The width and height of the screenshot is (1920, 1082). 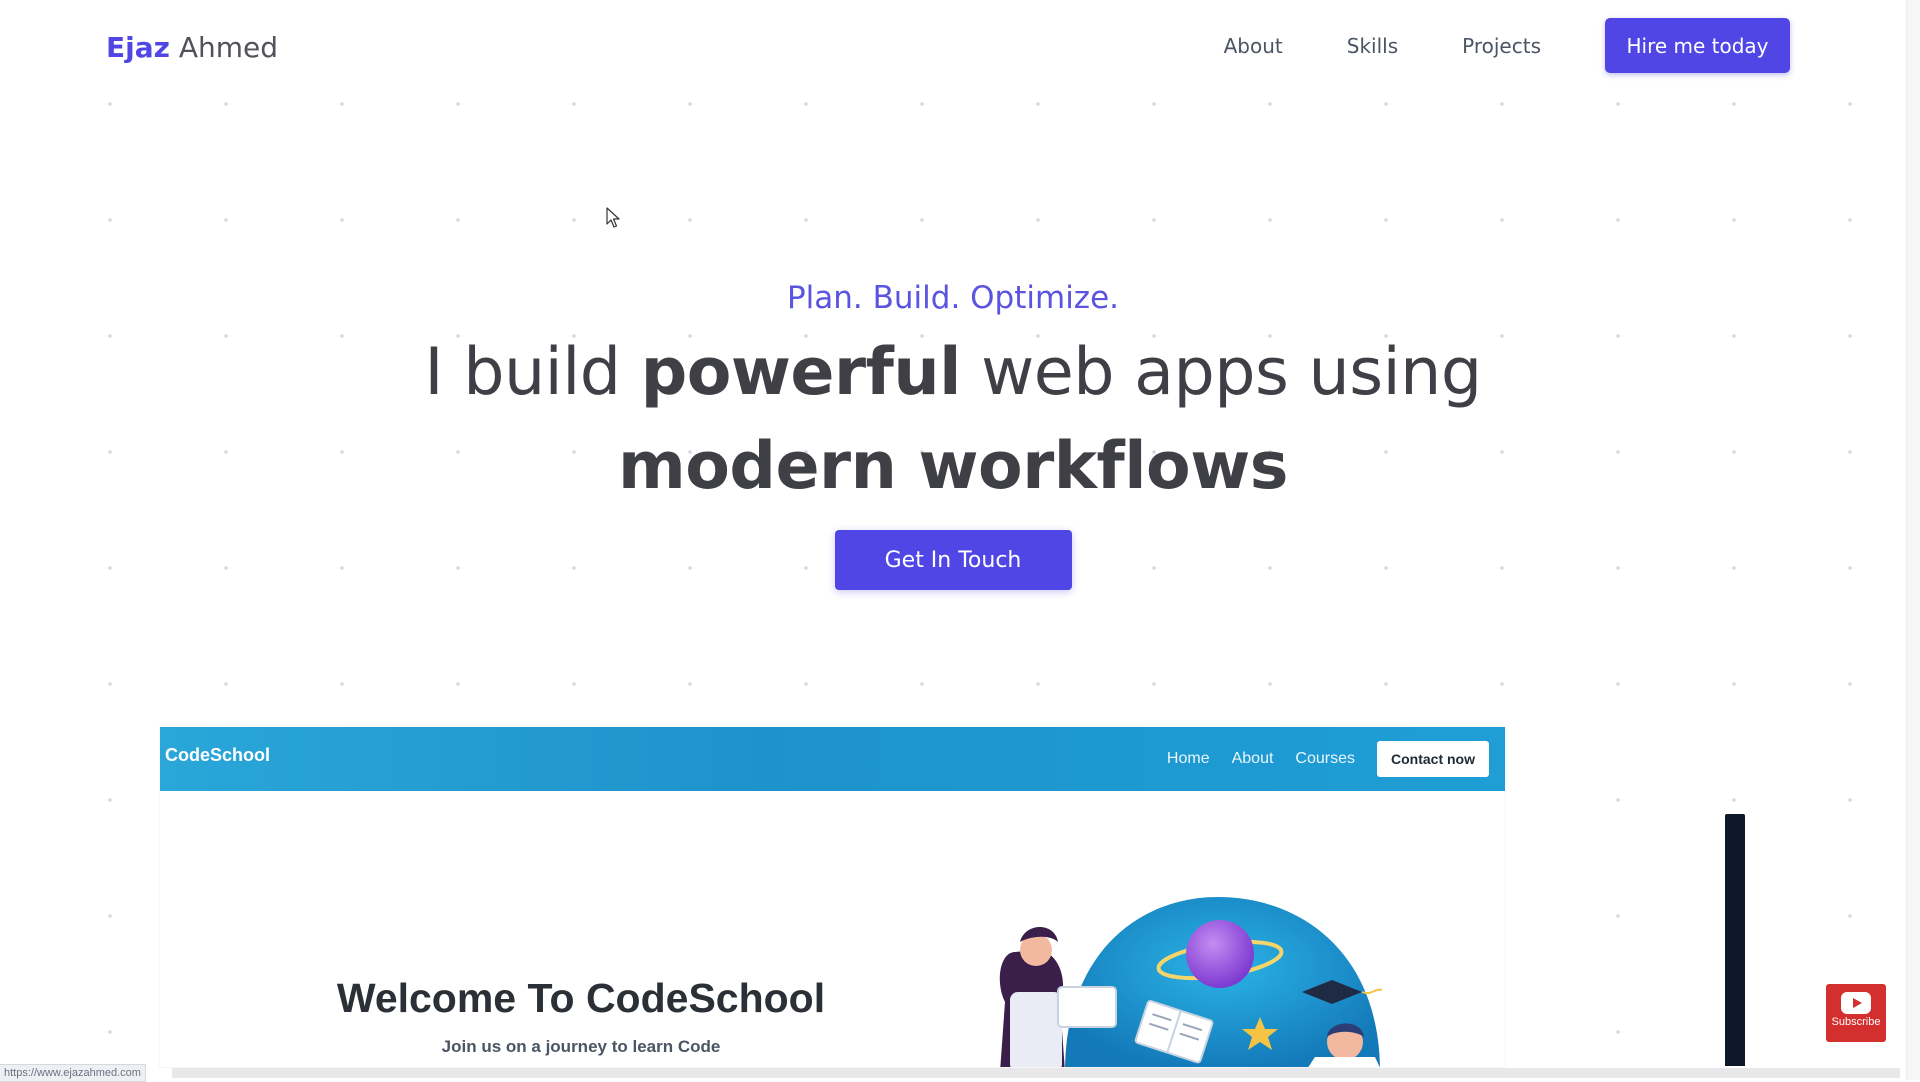 What do you see at coordinates (228, 47) in the screenshot?
I see `logo-last-name: Ahmed` at bounding box center [228, 47].